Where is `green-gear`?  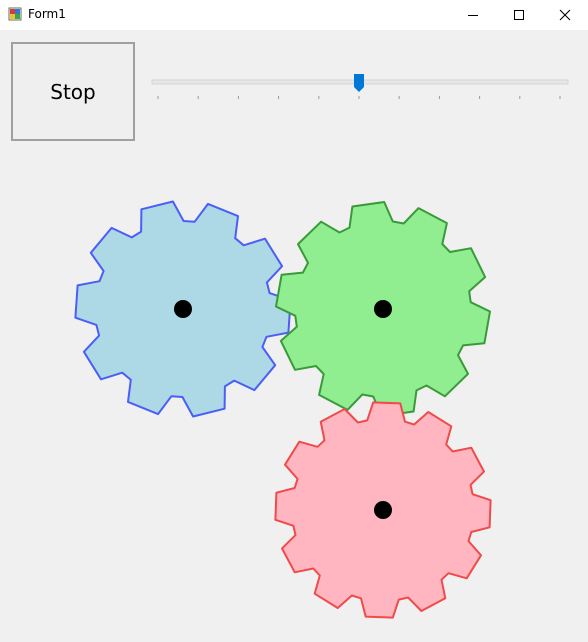
green-gear is located at coordinates (383, 309).